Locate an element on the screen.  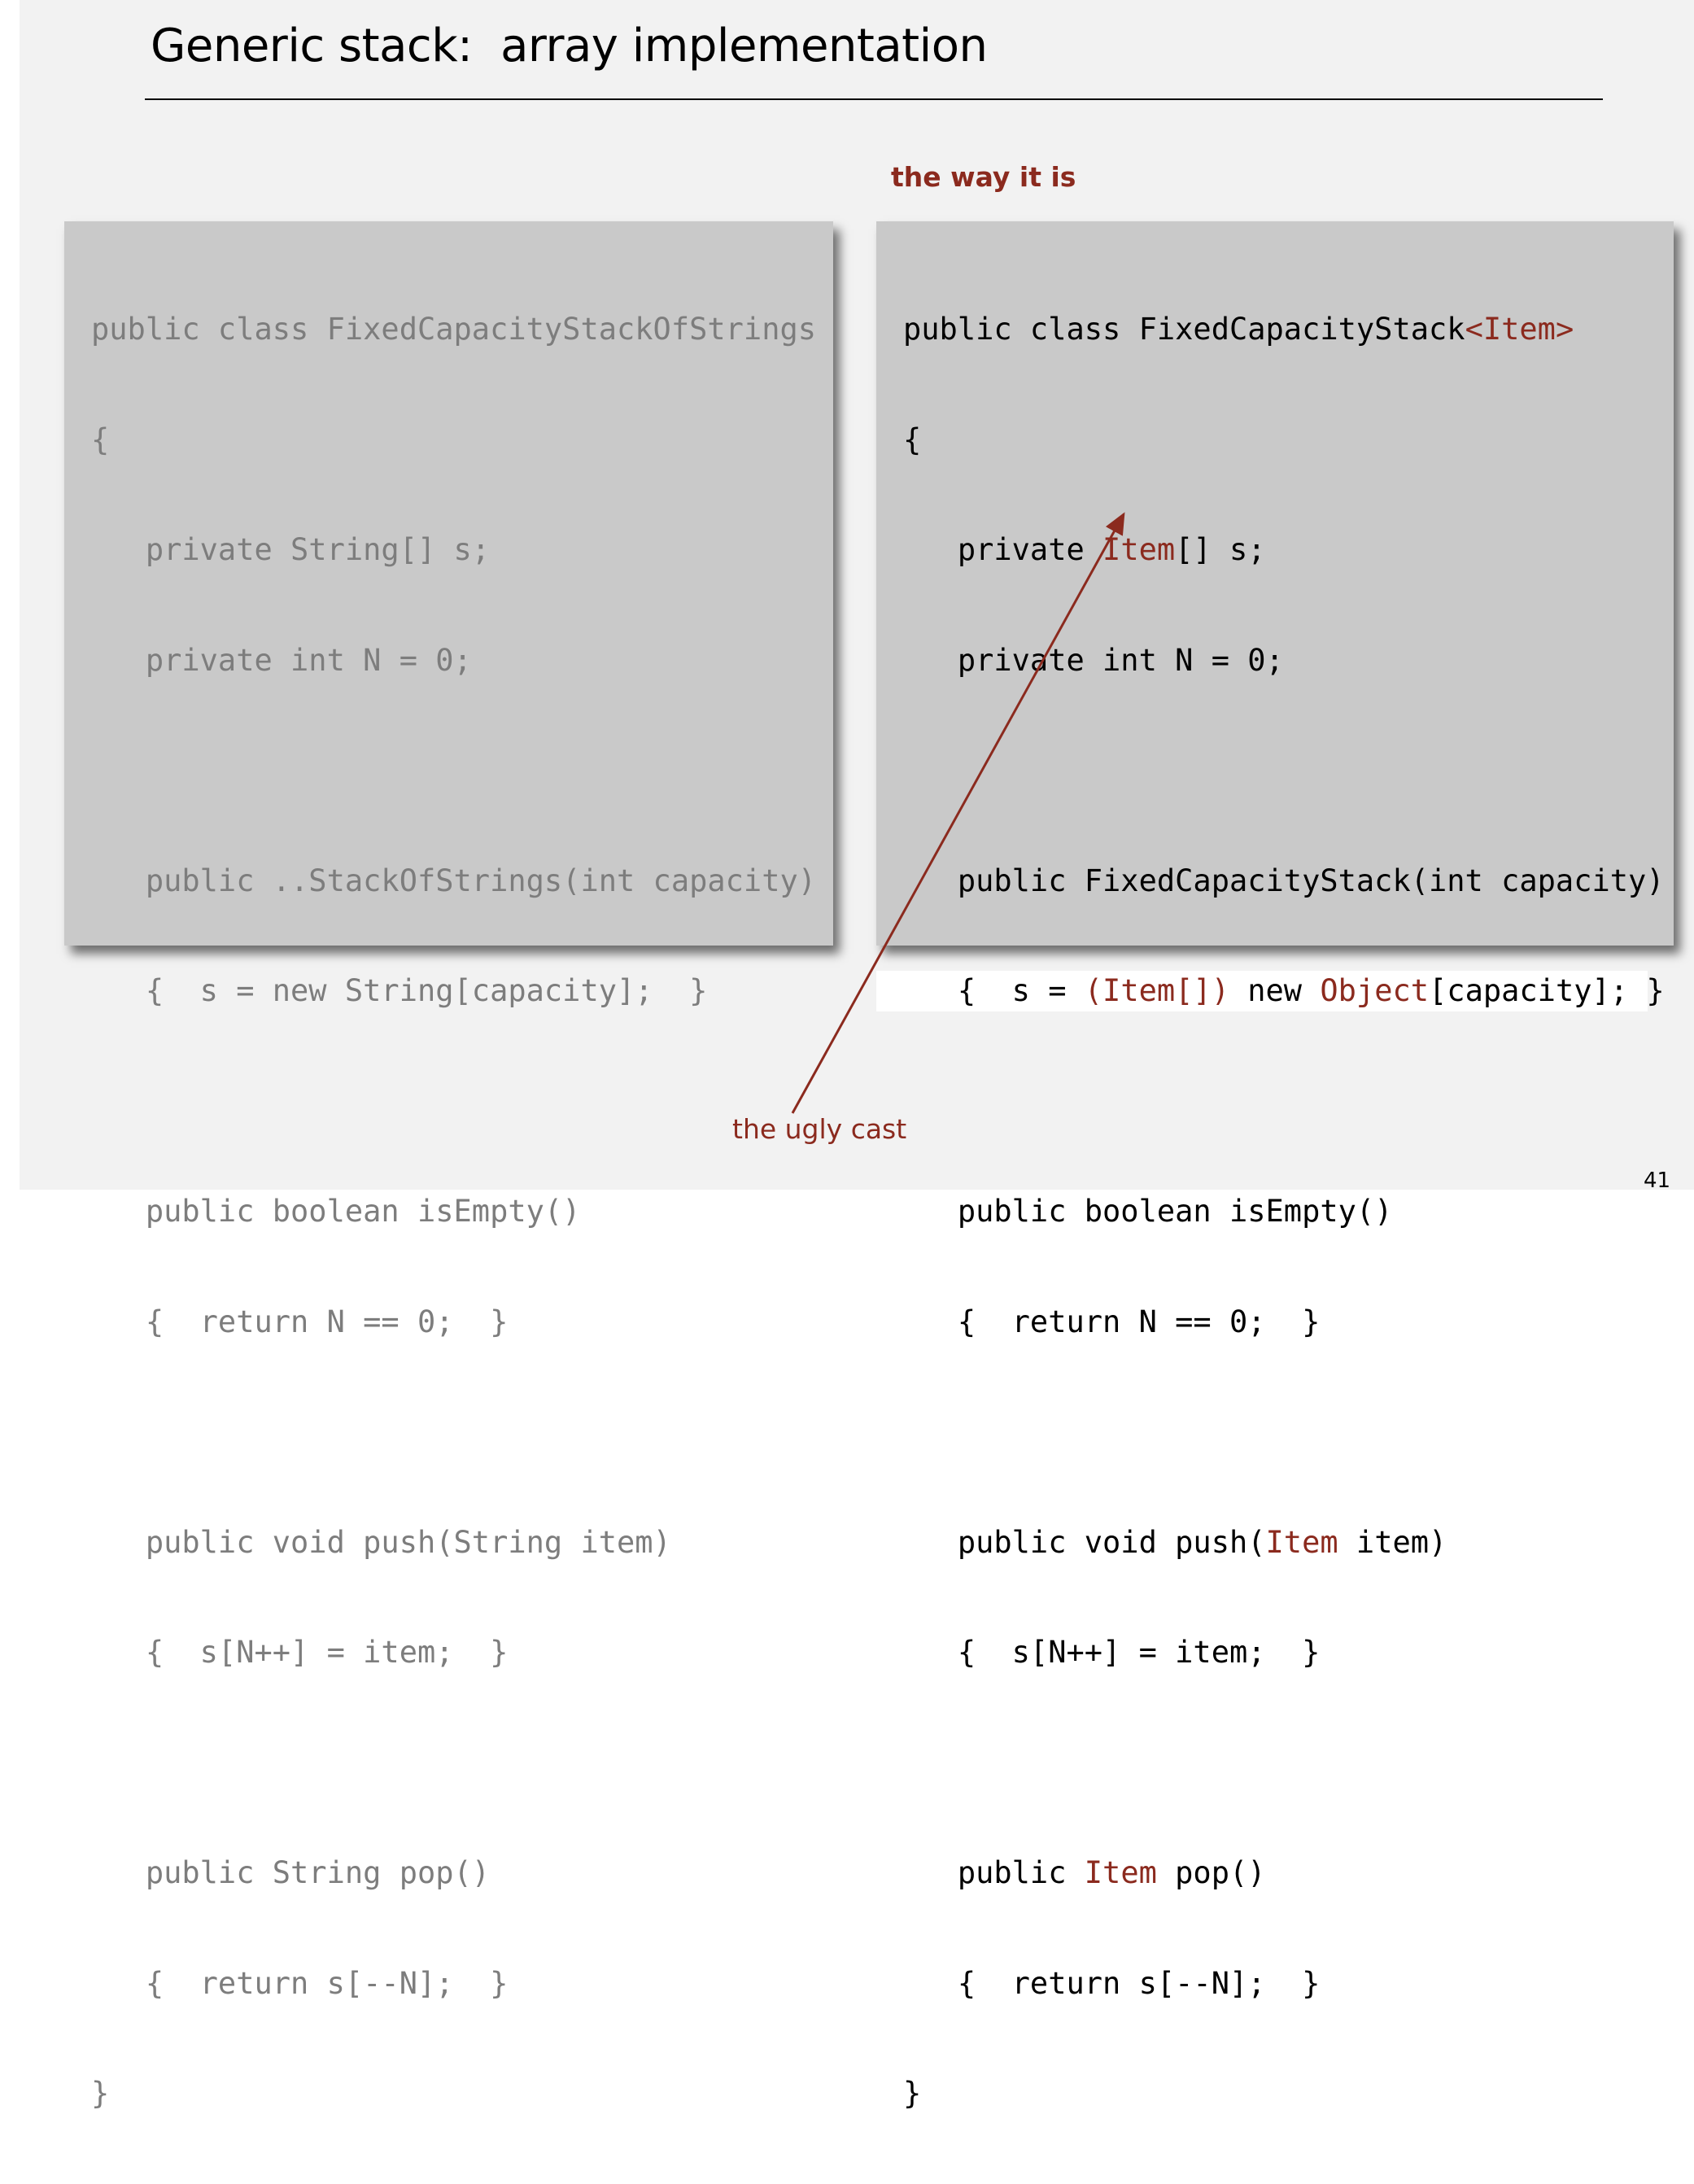
code-text: private is located at coordinates (1003, 550).